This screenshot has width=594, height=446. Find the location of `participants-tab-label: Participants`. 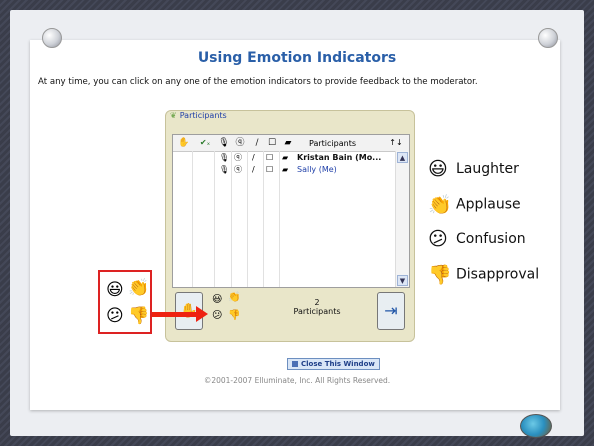

participants-tab-label: Participants is located at coordinates (203, 115).